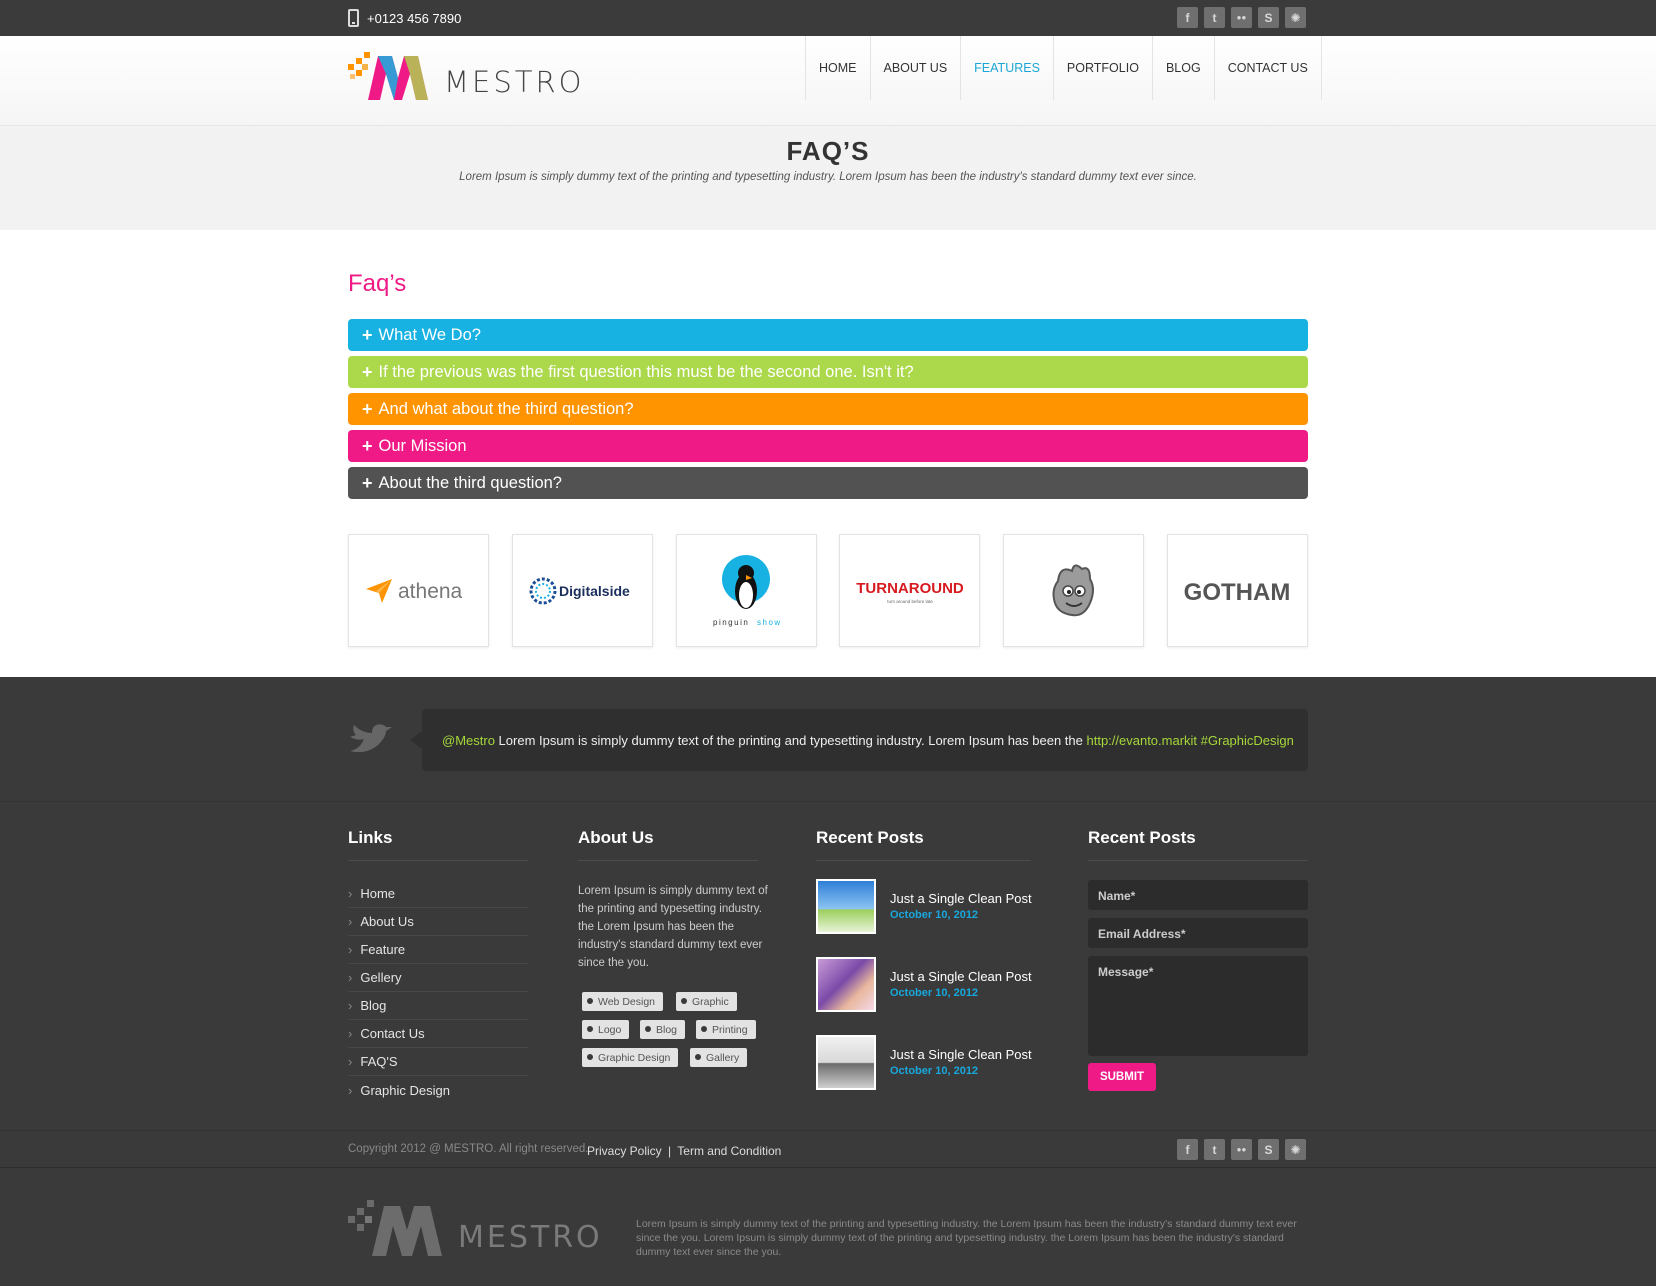 This screenshot has width=1656, height=1286. I want to click on footer-link-label: FAQ'S, so click(379, 1061).